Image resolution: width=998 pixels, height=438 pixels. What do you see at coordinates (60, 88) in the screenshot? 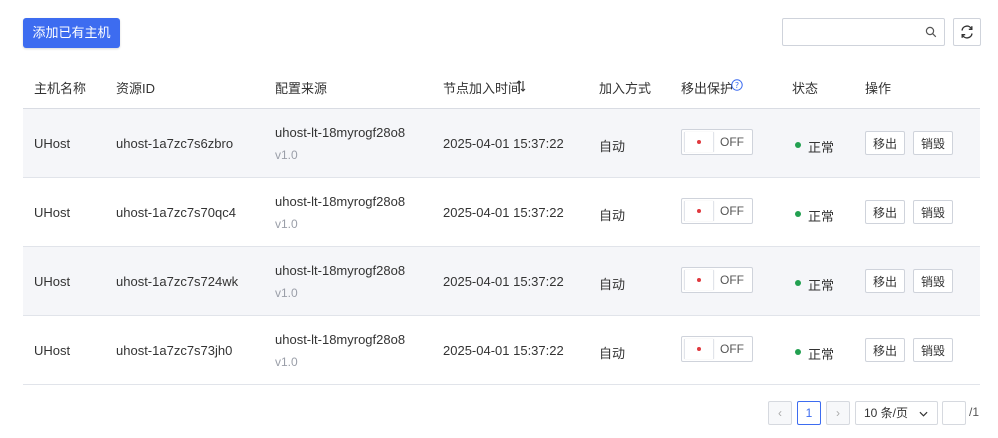
I see `column-header-host-name: 主机名称` at bounding box center [60, 88].